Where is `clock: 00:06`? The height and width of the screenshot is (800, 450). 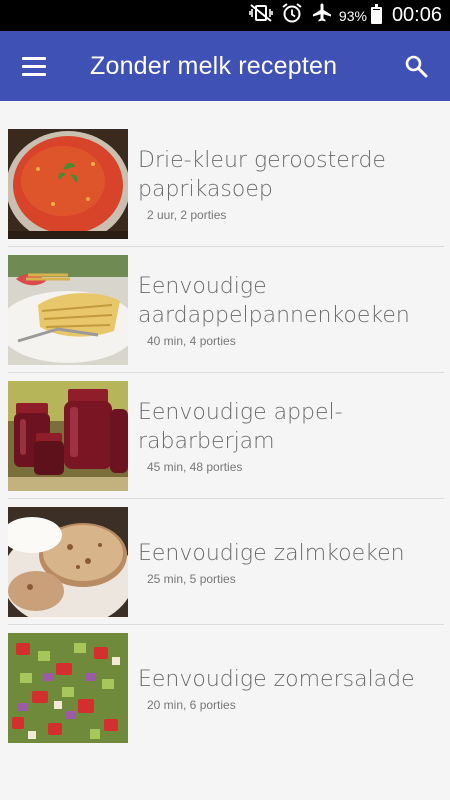
clock: 00:06 is located at coordinates (416, 15).